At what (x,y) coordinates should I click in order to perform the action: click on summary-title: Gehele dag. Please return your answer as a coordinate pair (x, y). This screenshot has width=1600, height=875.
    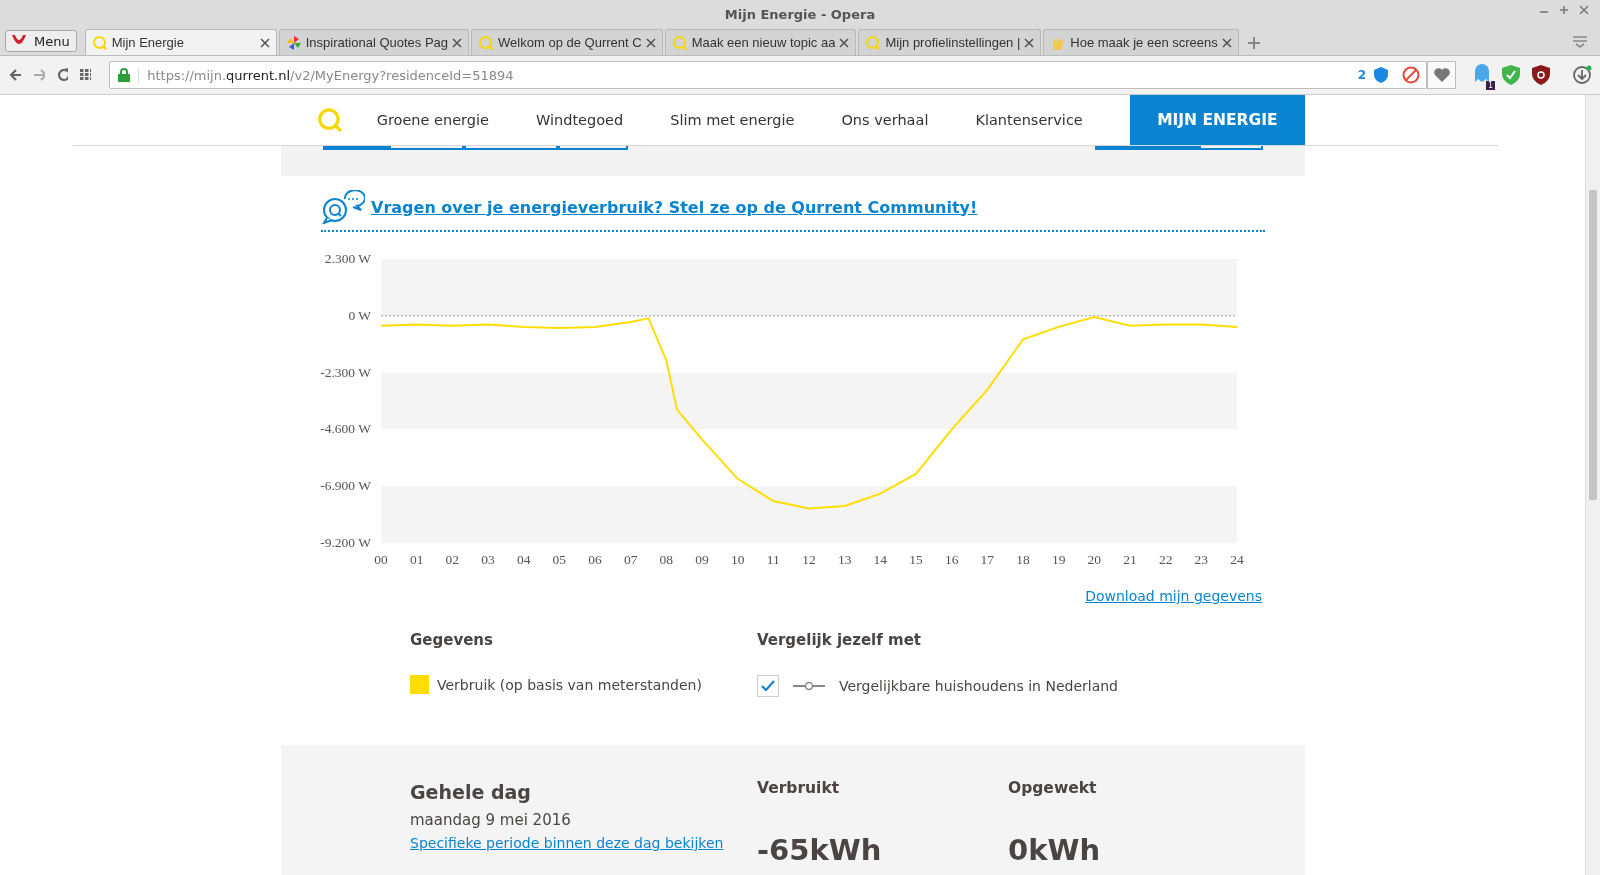
    Looking at the image, I should click on (471, 792).